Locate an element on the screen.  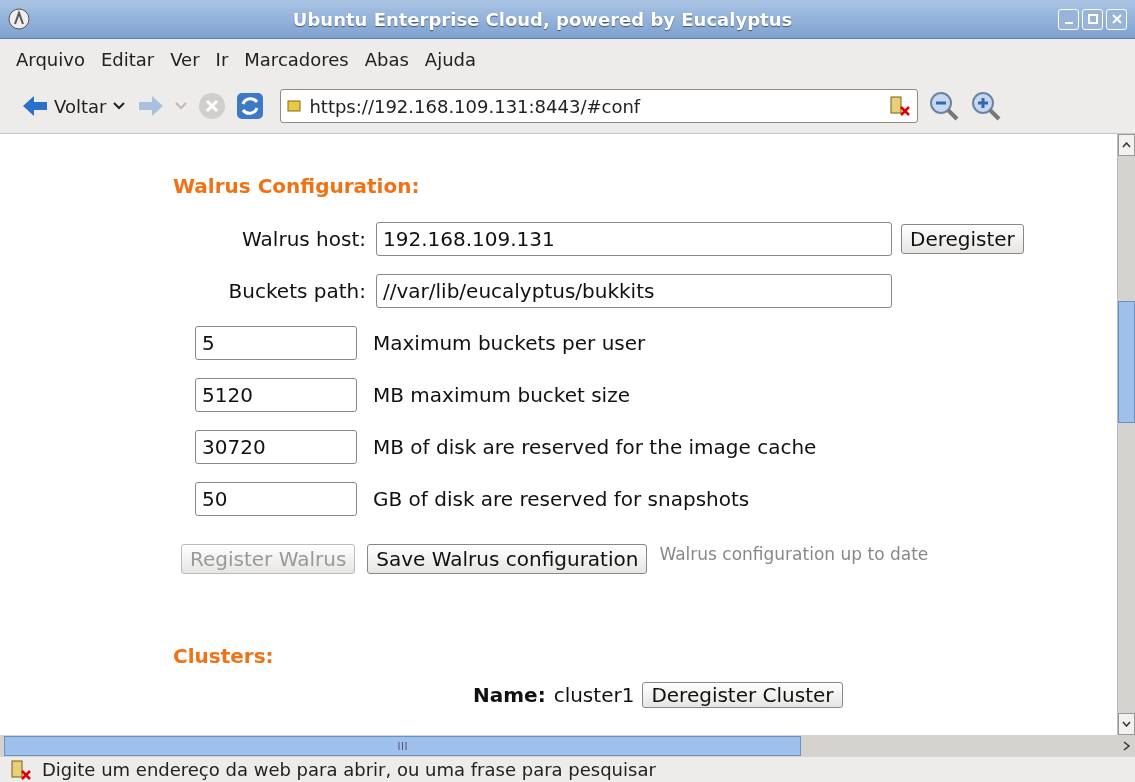
section-heading: Clusters: is located at coordinates (224, 656).